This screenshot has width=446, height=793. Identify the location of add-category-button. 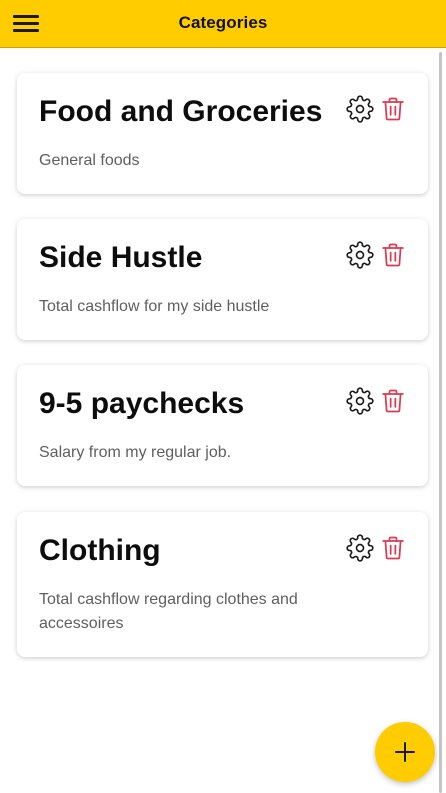
(405, 752).